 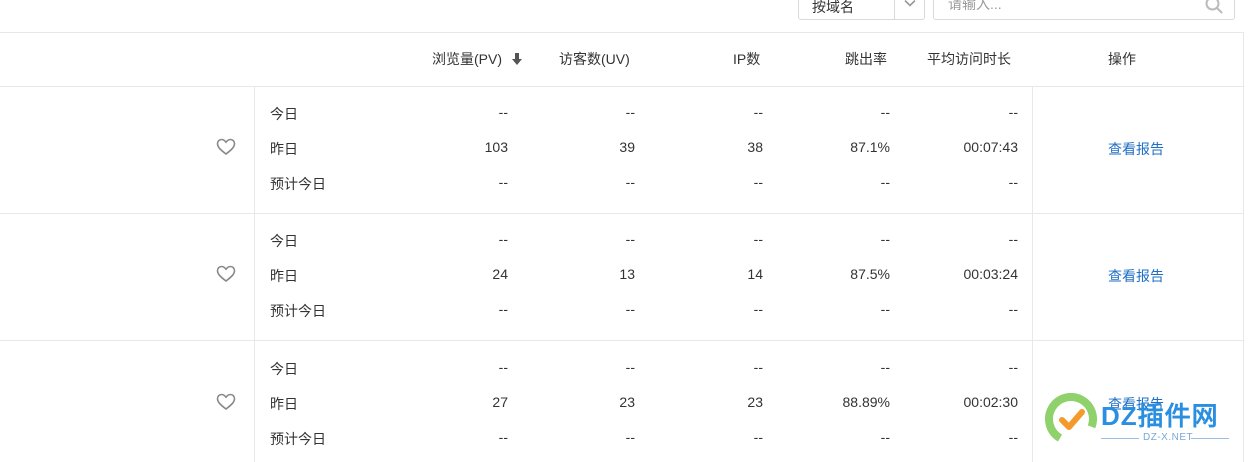 I want to click on metric-pv: 103, so click(x=496, y=147).